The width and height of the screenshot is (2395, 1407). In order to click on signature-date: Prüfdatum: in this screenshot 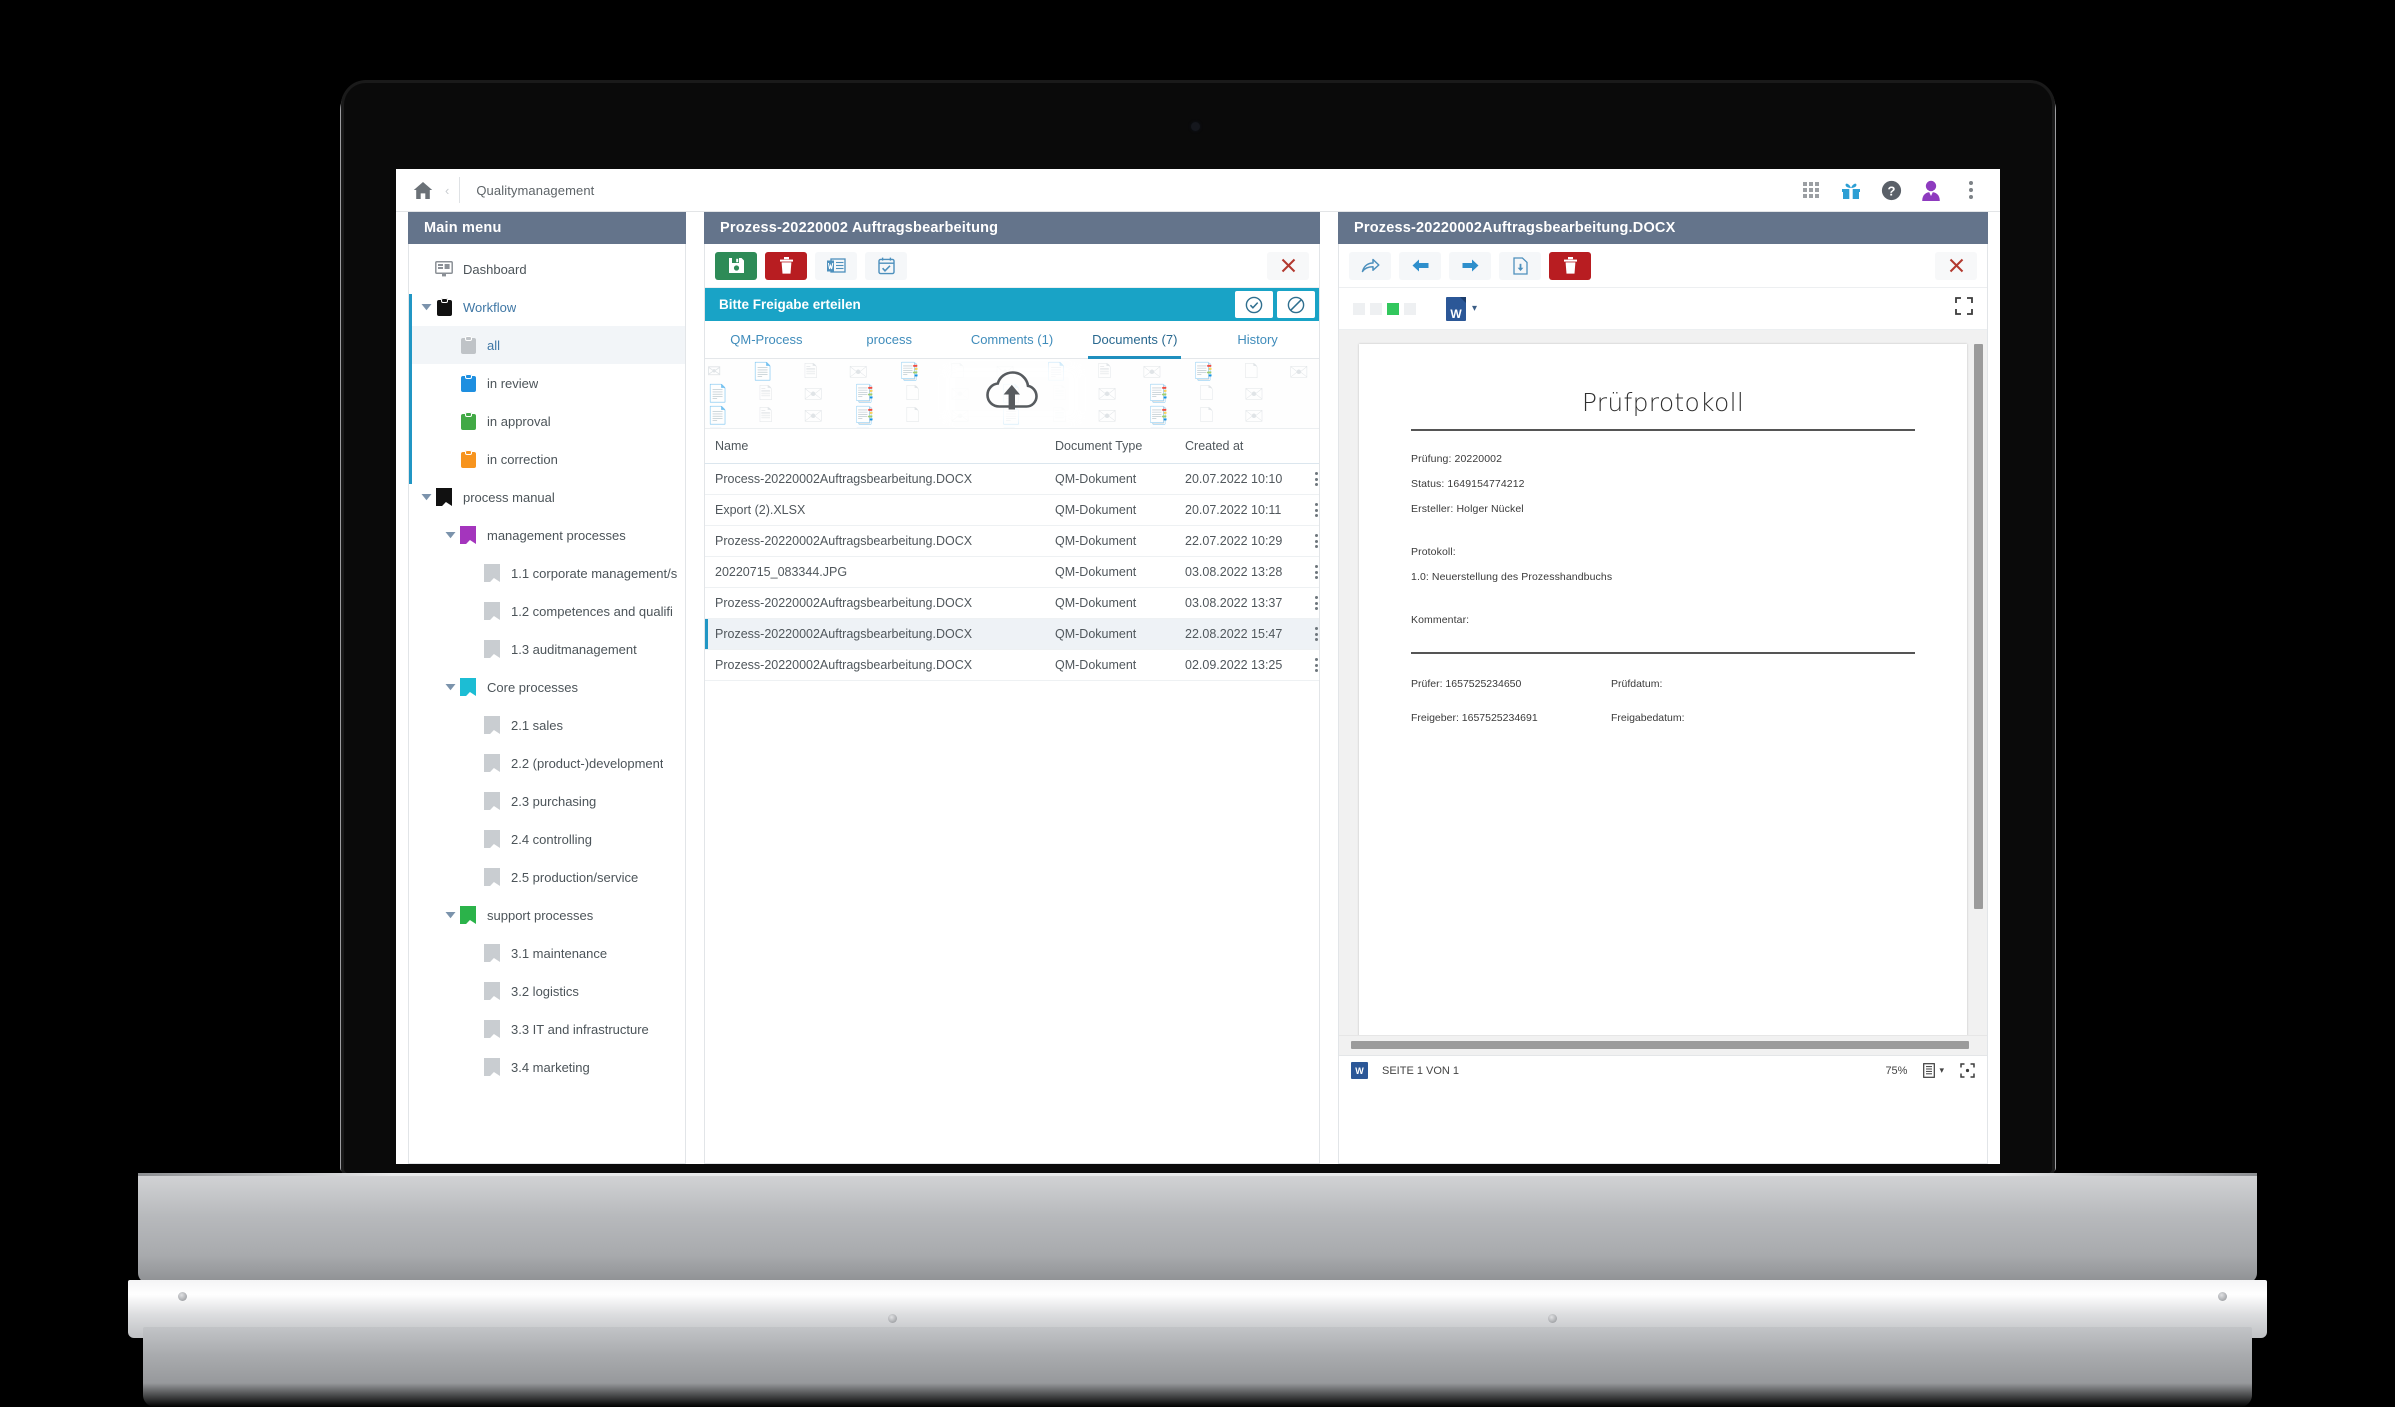, I will do `click(1637, 684)`.